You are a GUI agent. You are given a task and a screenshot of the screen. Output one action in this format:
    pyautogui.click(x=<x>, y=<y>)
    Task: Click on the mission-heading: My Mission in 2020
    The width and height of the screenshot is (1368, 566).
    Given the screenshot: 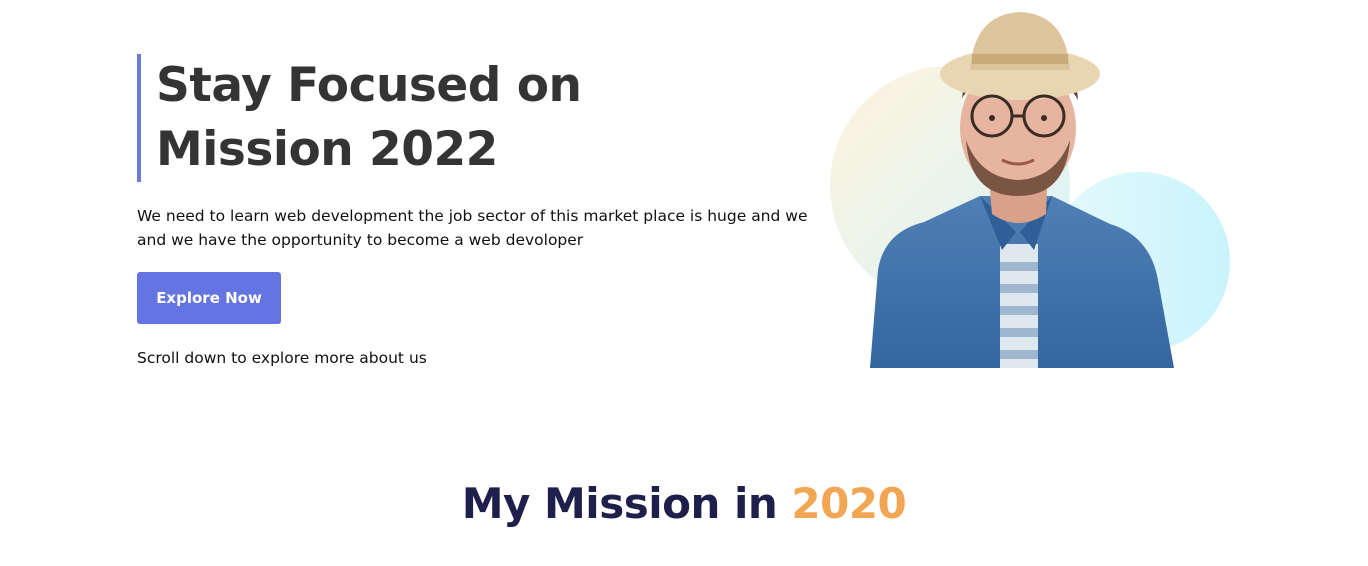 What is the action you would take?
    pyautogui.click(x=684, y=504)
    